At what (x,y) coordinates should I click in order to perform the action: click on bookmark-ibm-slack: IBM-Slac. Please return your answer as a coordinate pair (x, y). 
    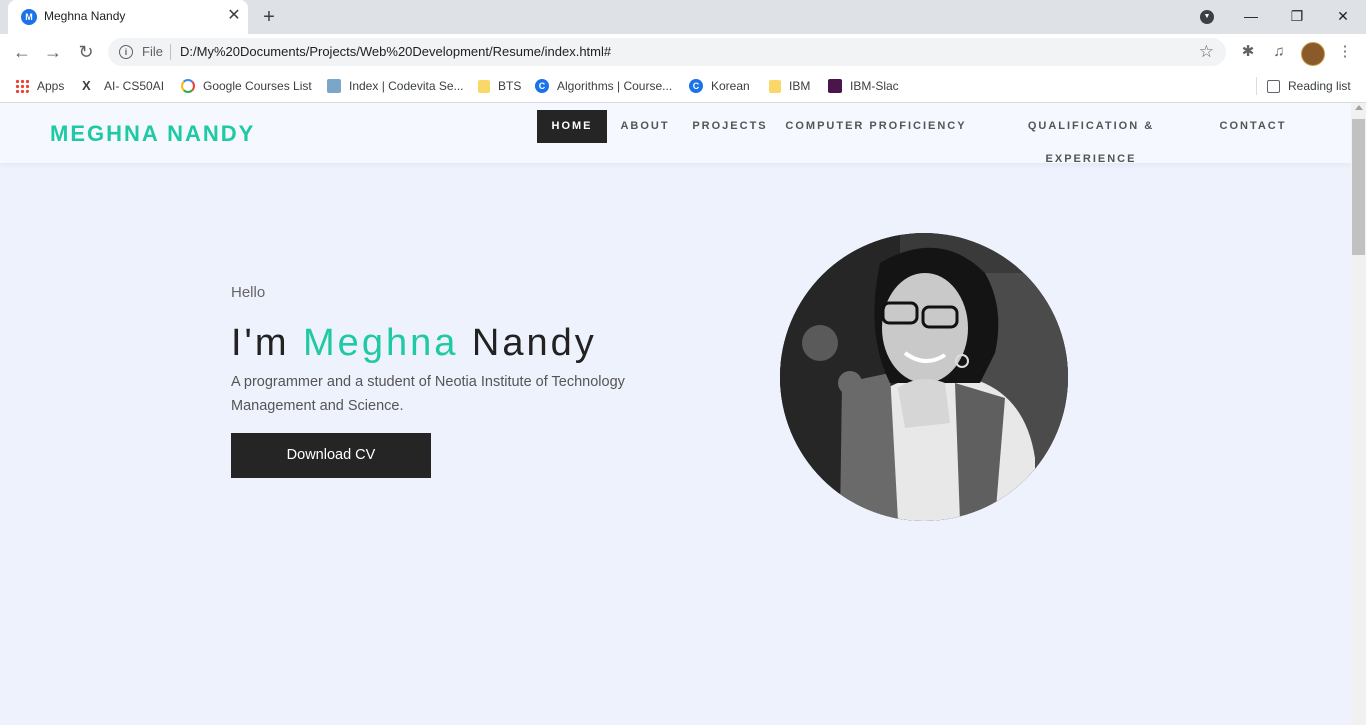
    Looking at the image, I should click on (863, 86).